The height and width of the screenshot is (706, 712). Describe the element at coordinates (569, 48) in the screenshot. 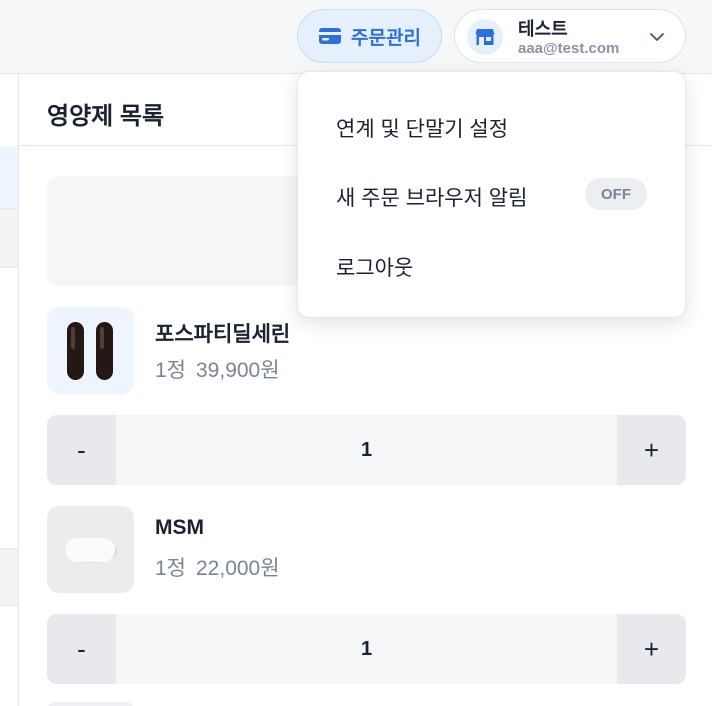

I see `account-email: aaa@test.com` at that location.